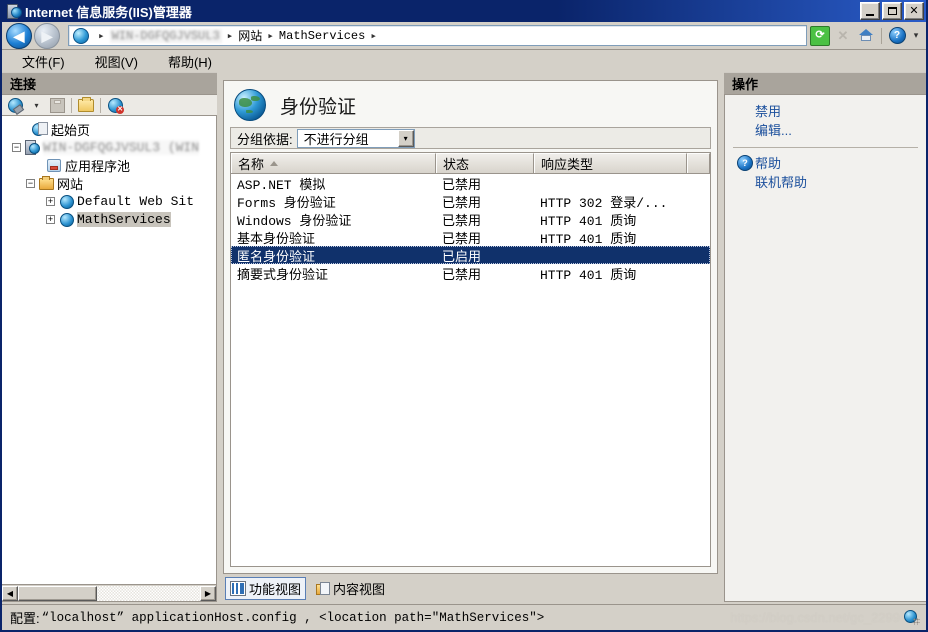 The height and width of the screenshot is (632, 928). Describe the element at coordinates (109, 183) in the screenshot. I see `tree-item-sites: − 网站` at that location.